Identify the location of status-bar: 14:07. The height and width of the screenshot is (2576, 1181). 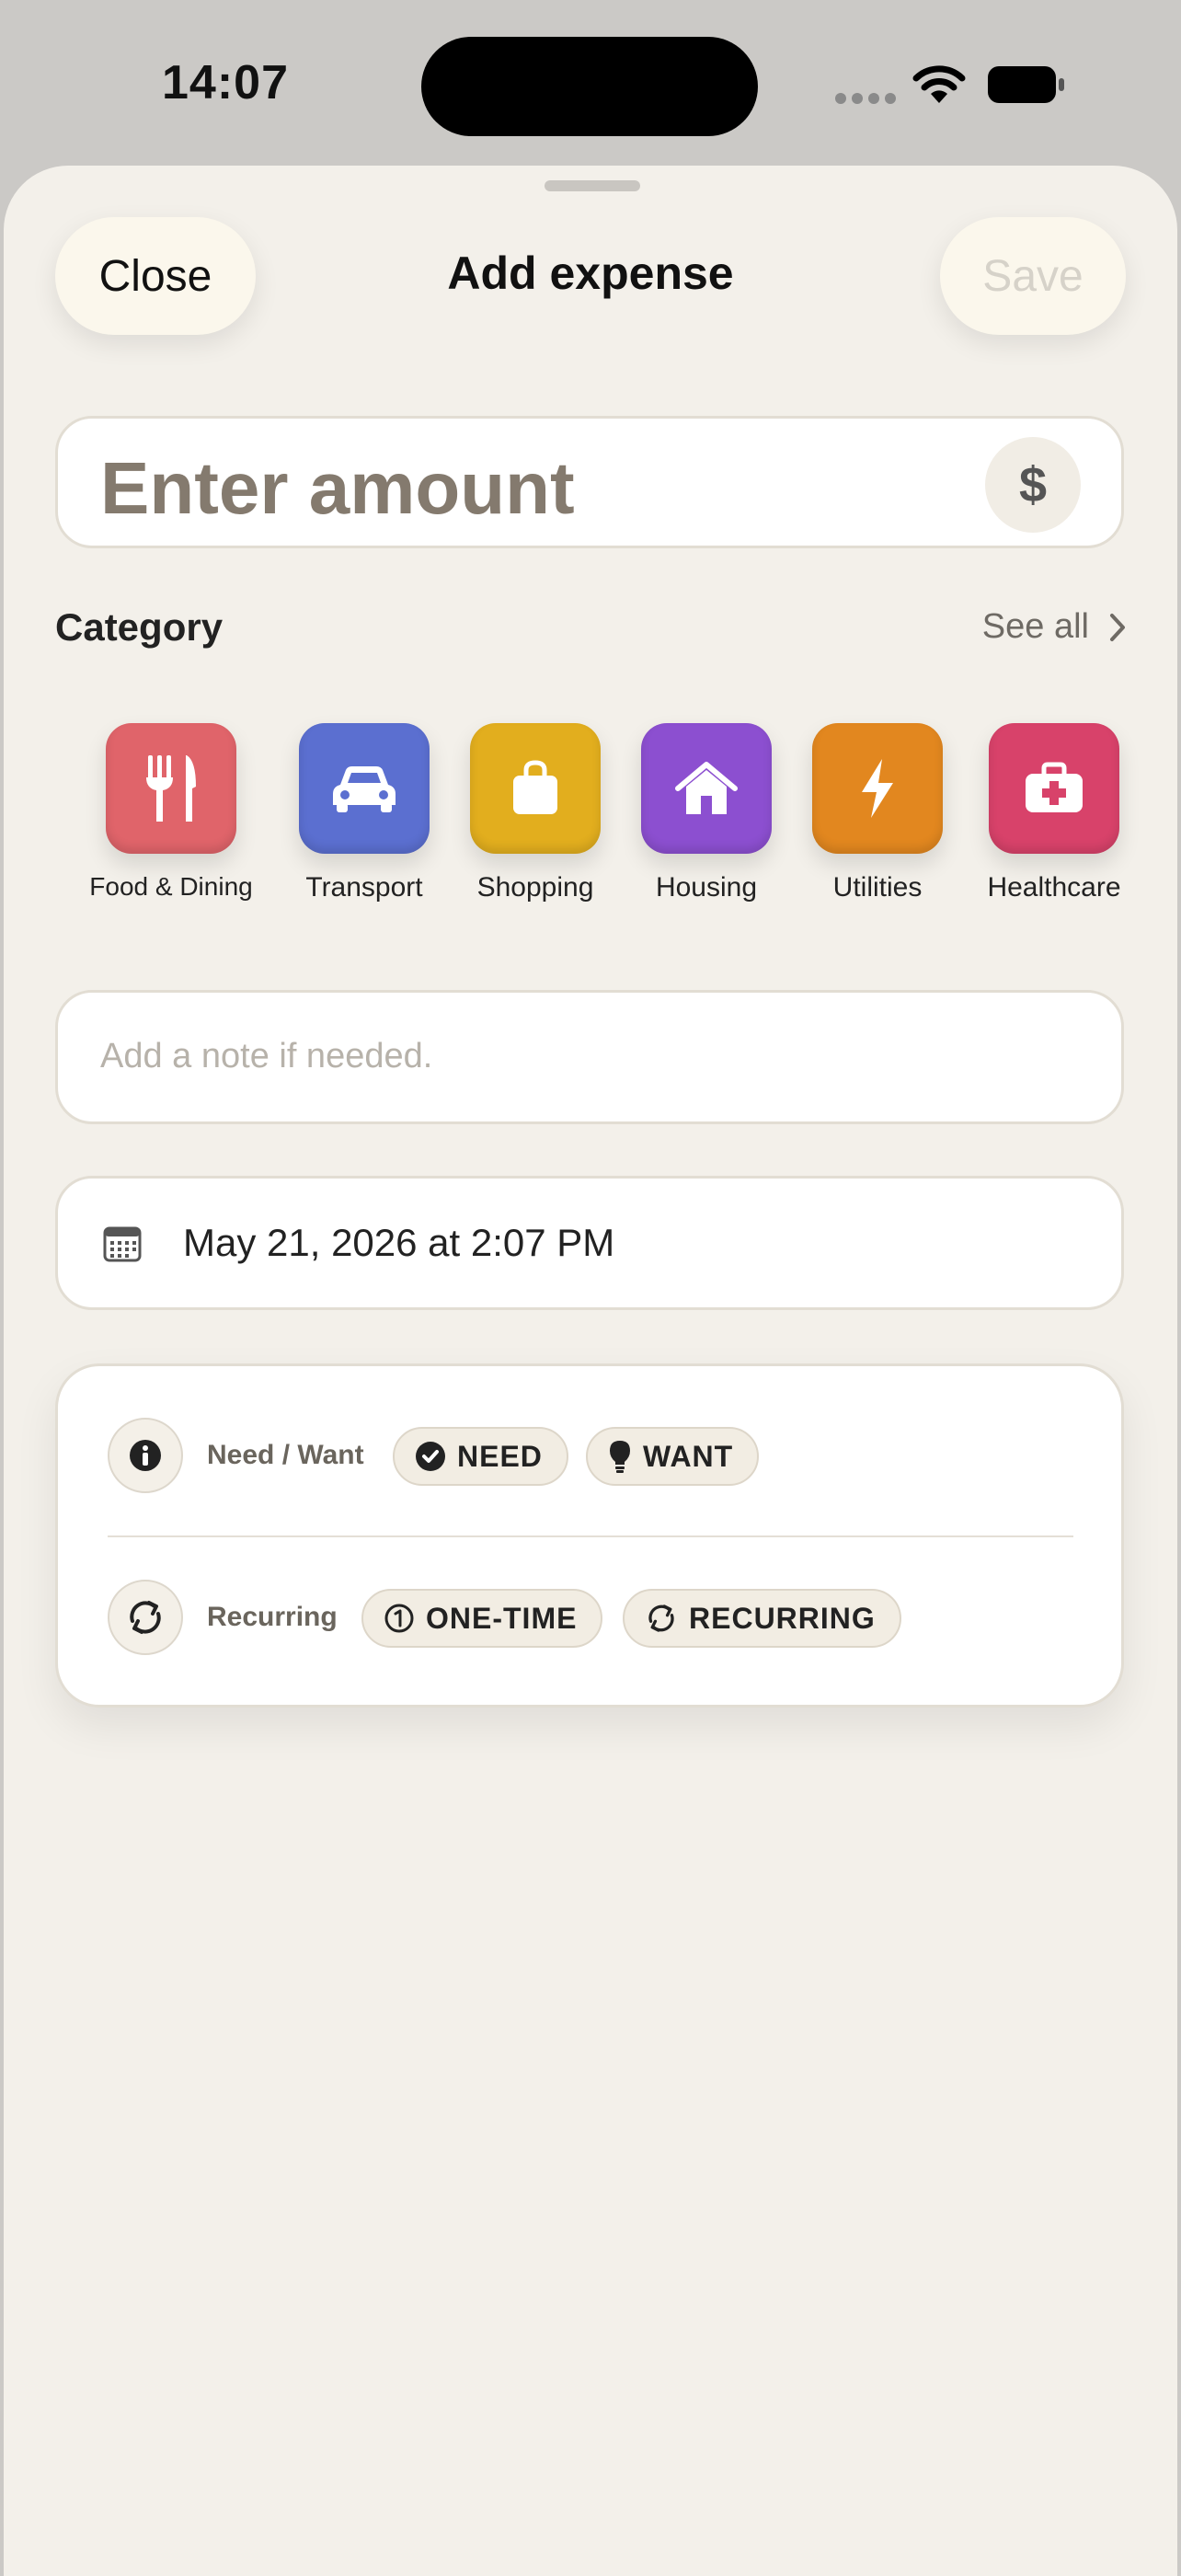
(590, 83).